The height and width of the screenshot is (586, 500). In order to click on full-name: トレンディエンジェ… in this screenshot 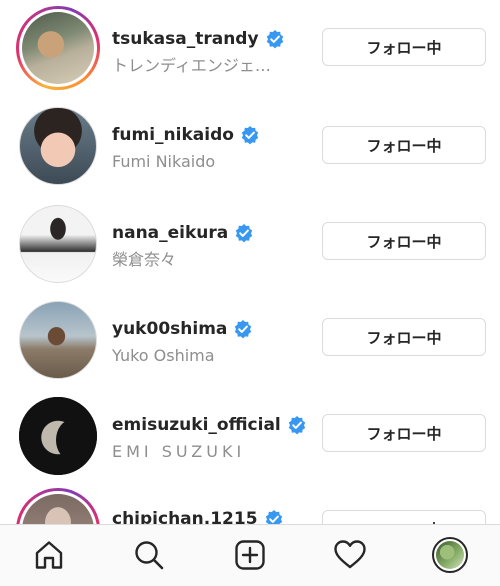, I will do `click(191, 65)`.